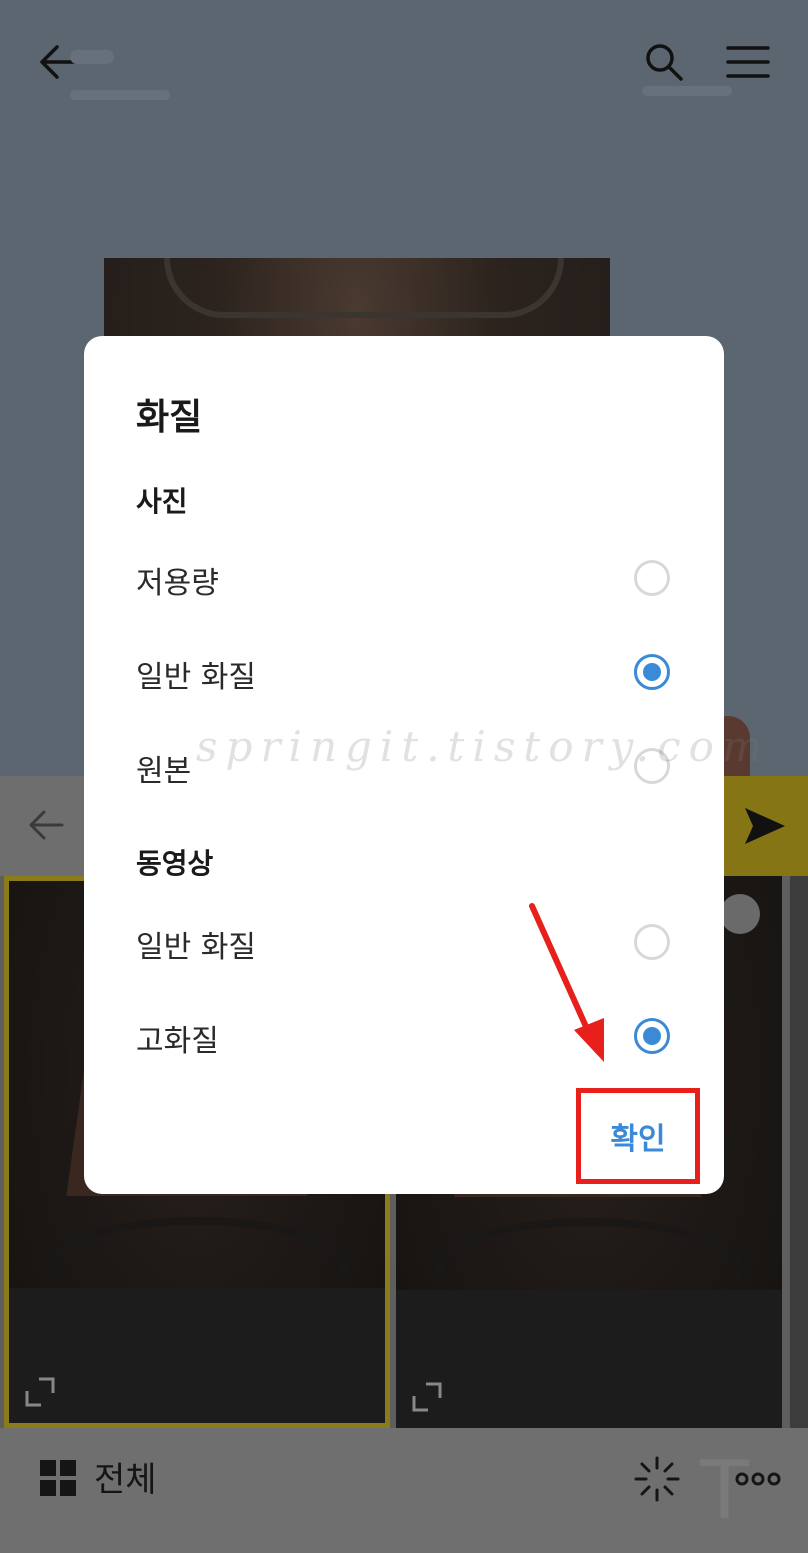  Describe the element at coordinates (566, 982) in the screenshot. I see `annotation-arrow-icon` at that location.